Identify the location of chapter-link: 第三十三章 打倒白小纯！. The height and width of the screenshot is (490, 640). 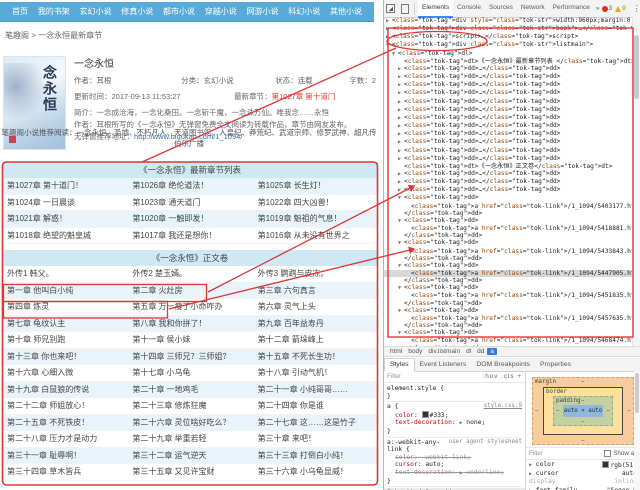
(315, 455).